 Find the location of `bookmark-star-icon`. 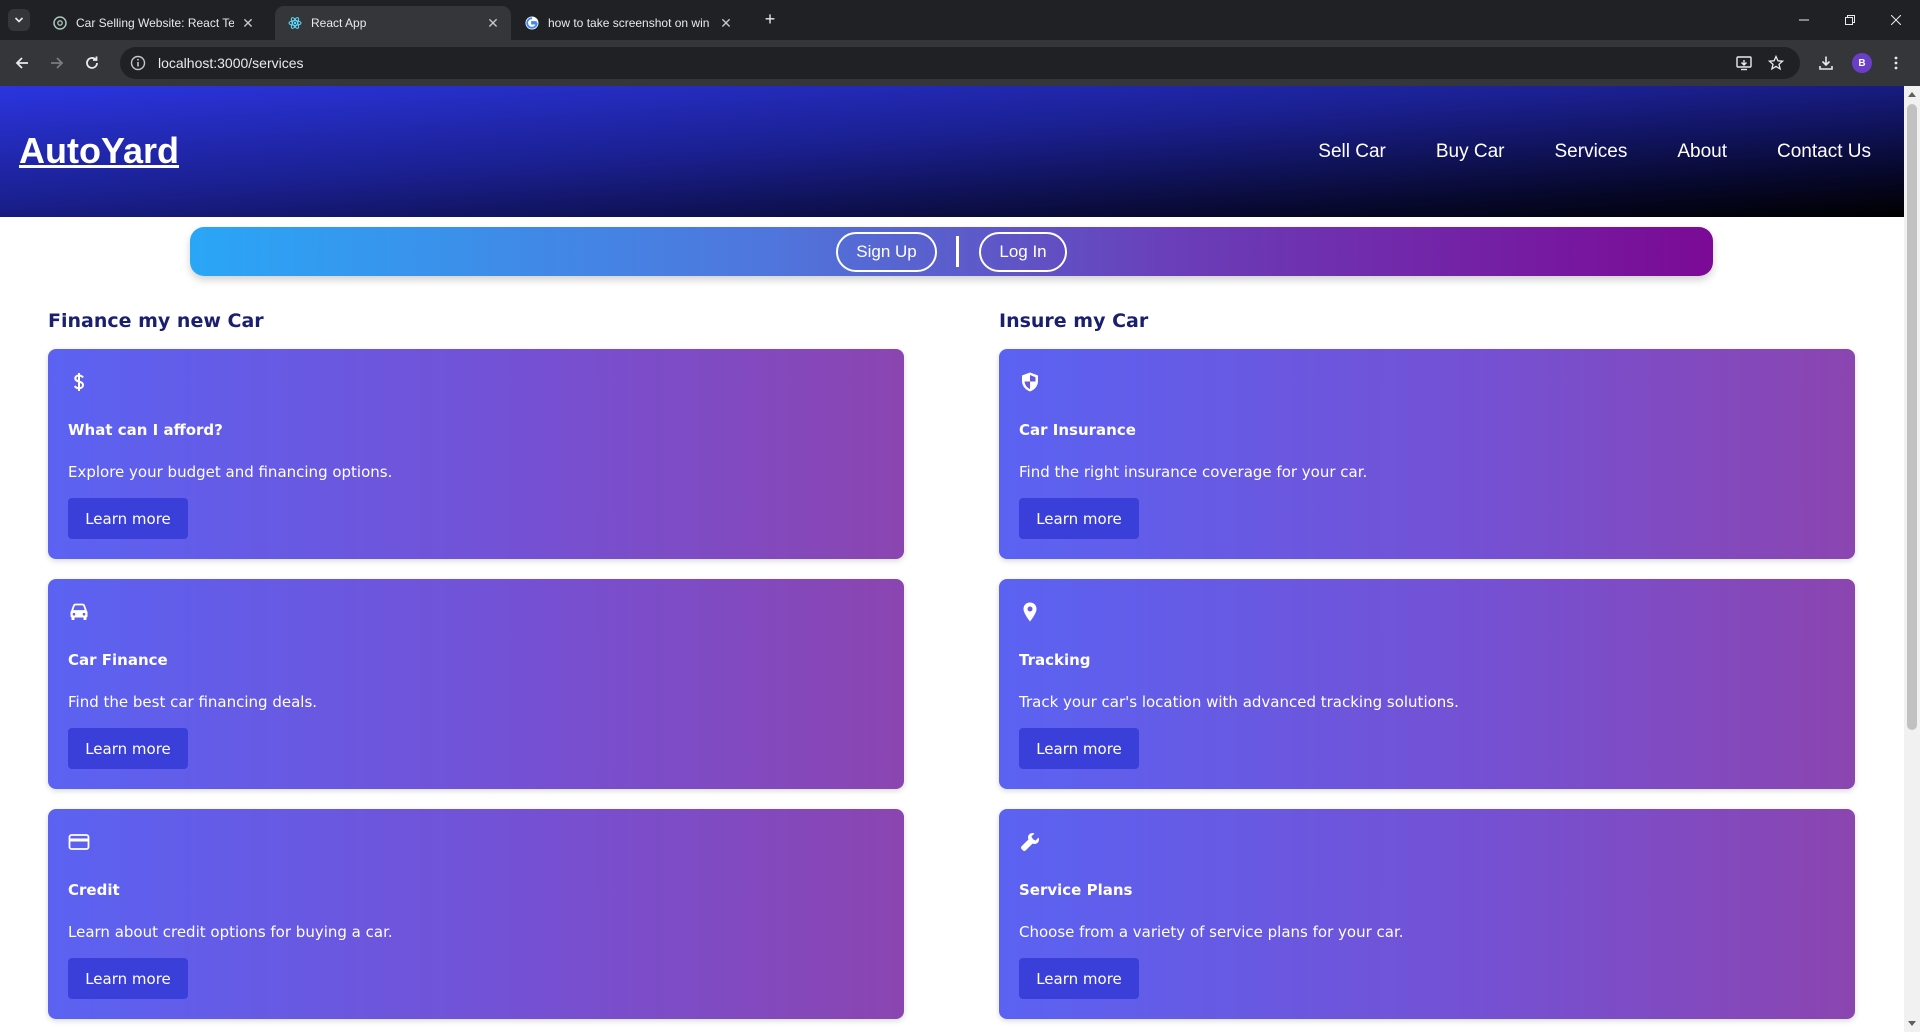

bookmark-star-icon is located at coordinates (1776, 63).